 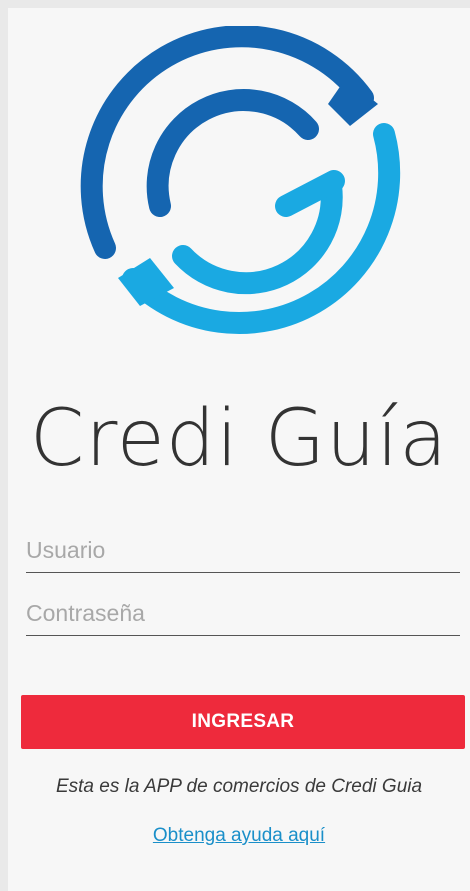 I want to click on login-button: INGRESAR, so click(x=243, y=722).